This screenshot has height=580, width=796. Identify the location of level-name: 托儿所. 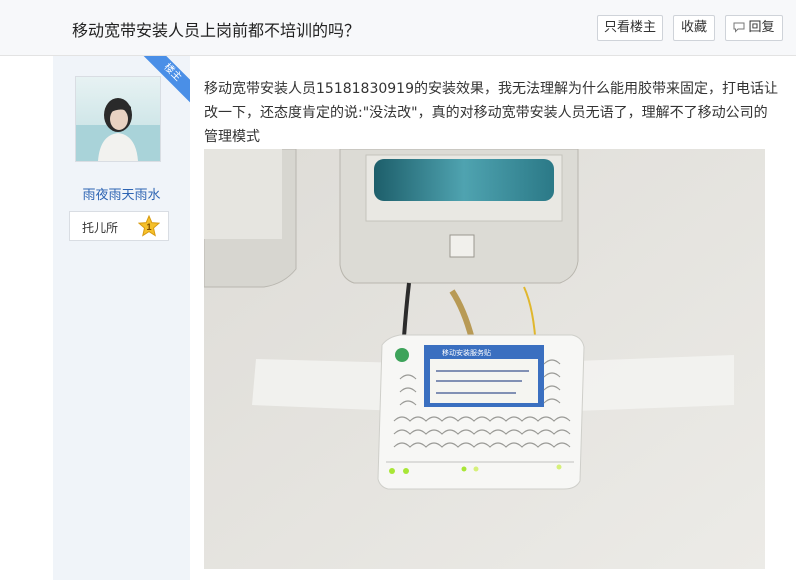
(100, 228).